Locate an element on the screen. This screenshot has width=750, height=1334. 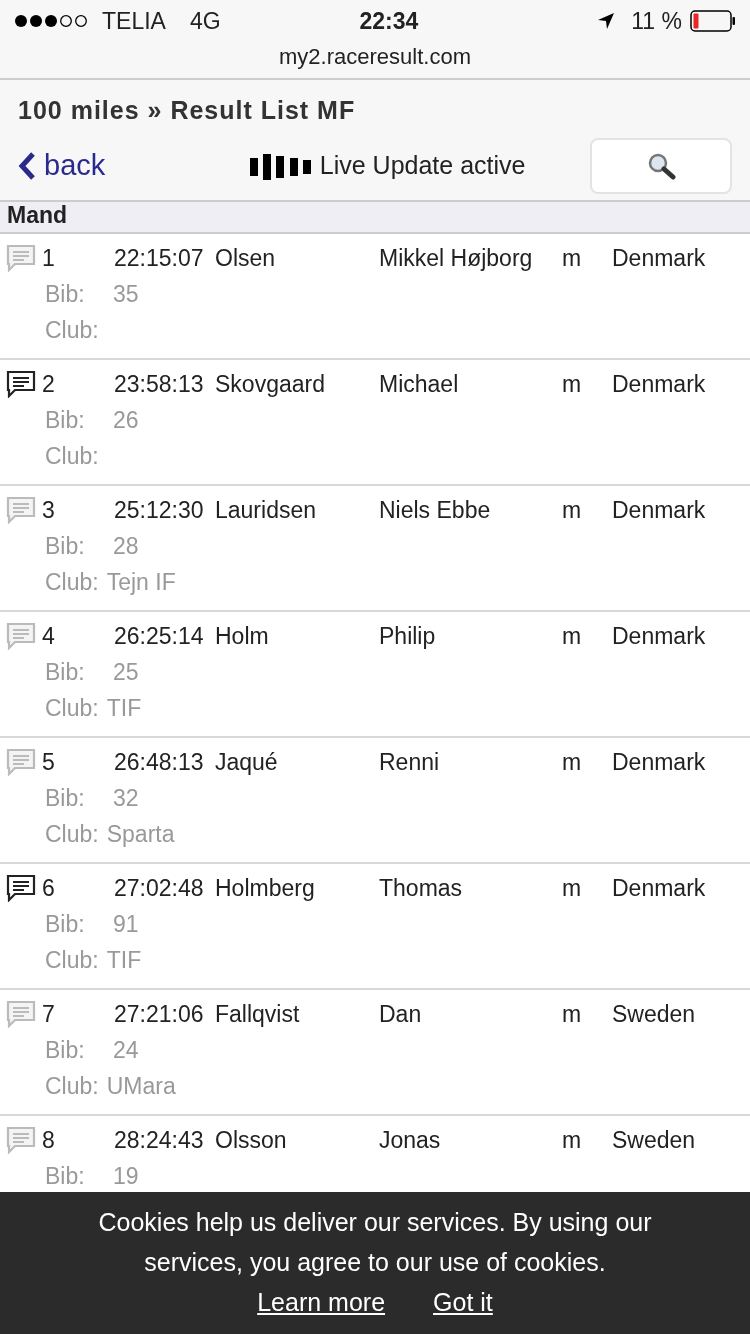
bib-number: 24 is located at coordinates (126, 1050).